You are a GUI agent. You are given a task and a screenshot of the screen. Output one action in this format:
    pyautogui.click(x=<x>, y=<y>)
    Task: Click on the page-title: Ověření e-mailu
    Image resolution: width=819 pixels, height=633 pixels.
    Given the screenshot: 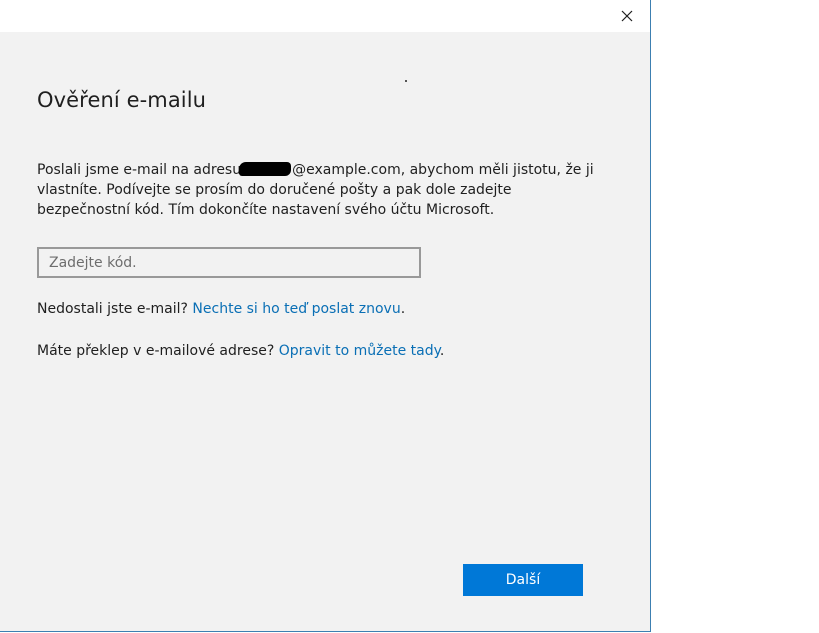 What is the action you would take?
    pyautogui.click(x=122, y=100)
    